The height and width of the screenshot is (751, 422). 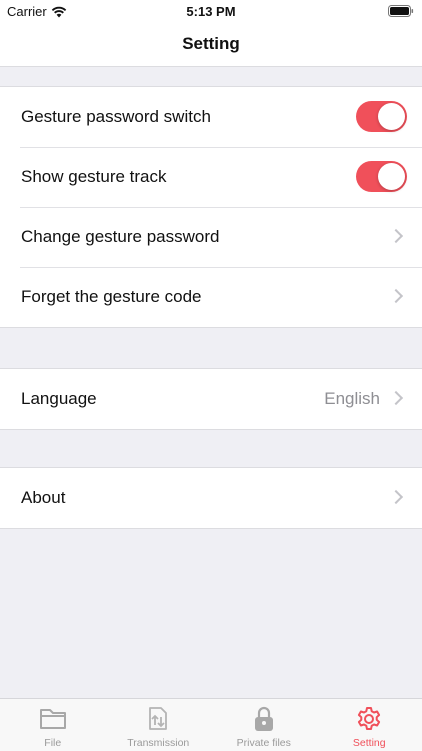 What do you see at coordinates (369, 743) in the screenshot?
I see `tab-setting-label: Setting` at bounding box center [369, 743].